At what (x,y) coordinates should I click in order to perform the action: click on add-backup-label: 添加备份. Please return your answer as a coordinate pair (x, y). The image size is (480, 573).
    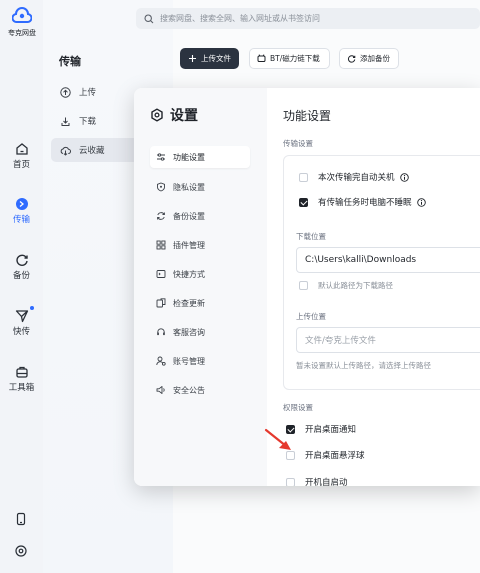
    Looking at the image, I should click on (375, 58).